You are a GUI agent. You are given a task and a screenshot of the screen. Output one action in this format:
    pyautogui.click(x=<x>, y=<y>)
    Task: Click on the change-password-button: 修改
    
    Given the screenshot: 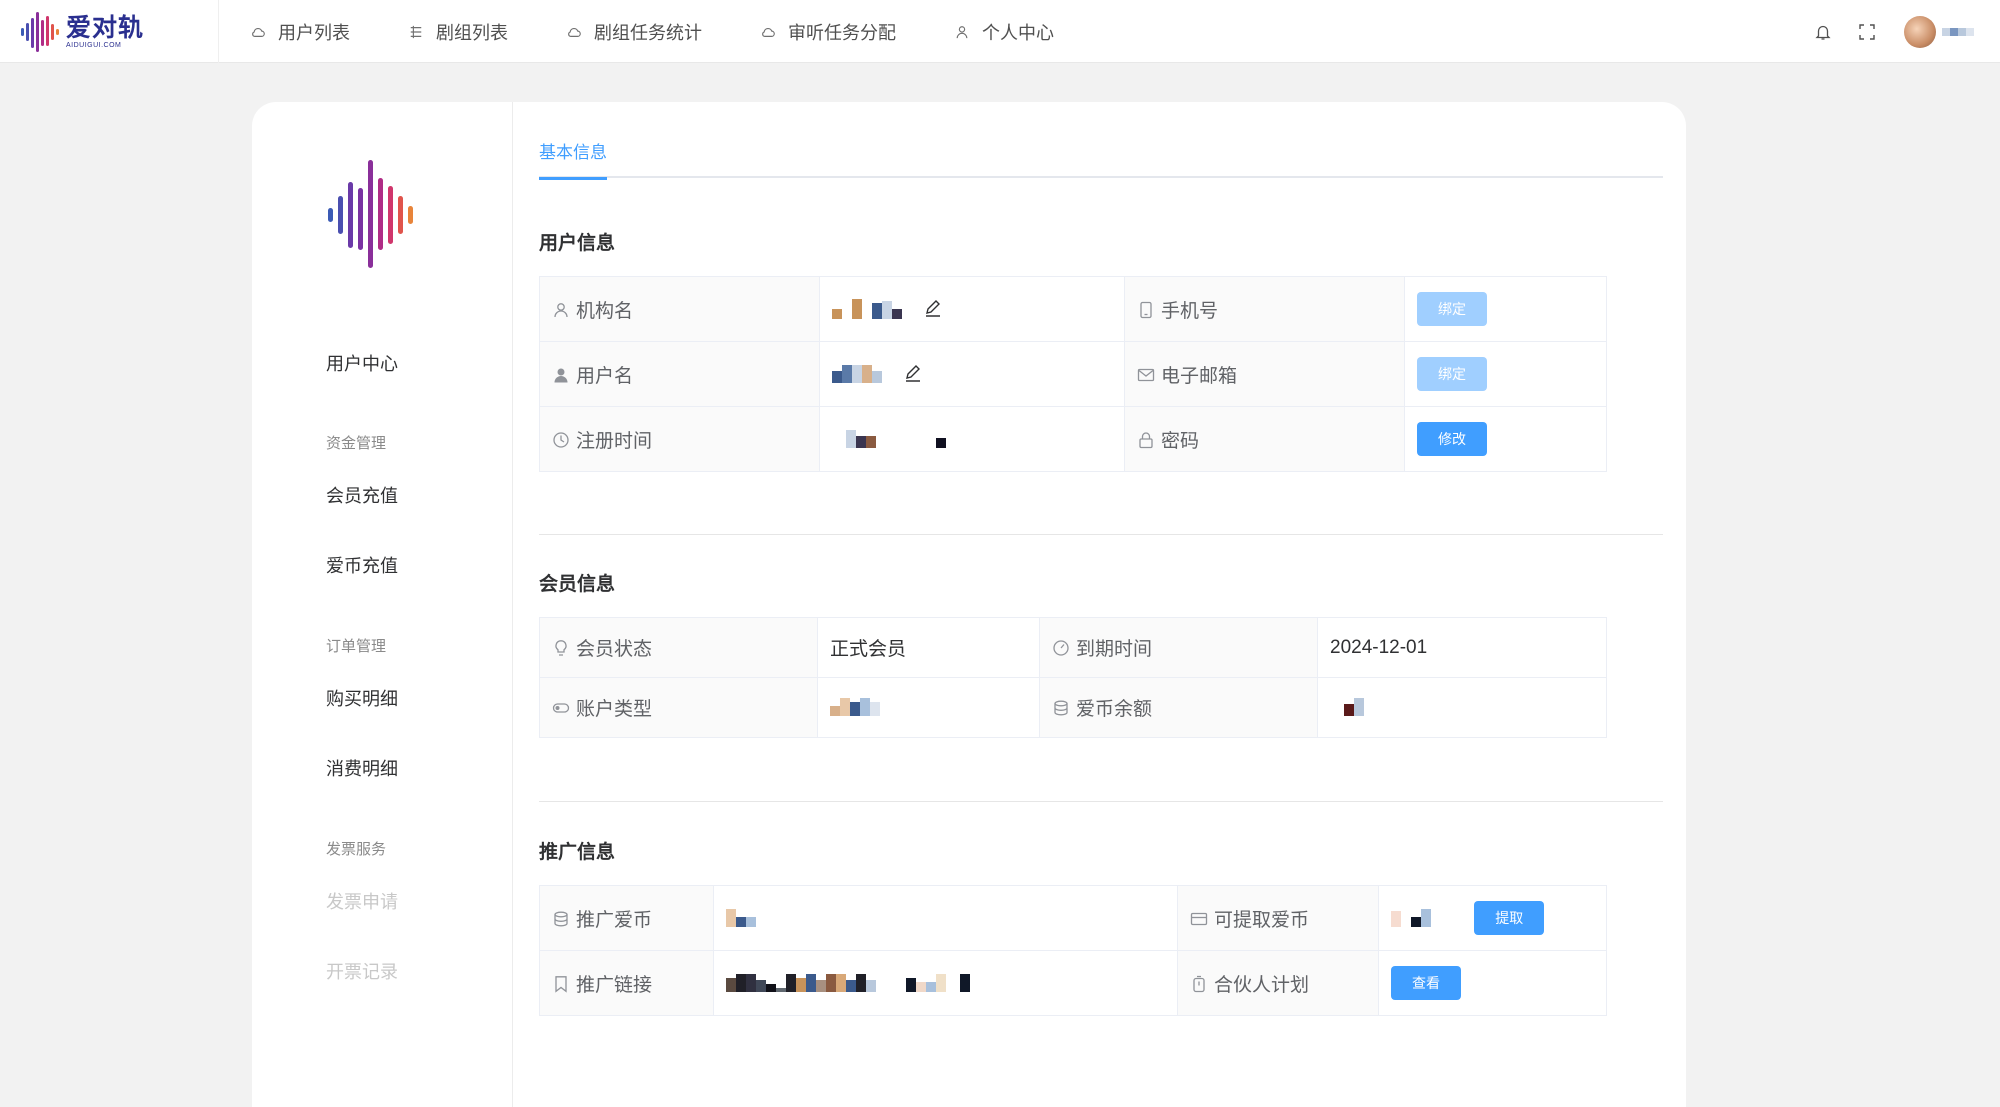 What is the action you would take?
    pyautogui.click(x=1452, y=439)
    